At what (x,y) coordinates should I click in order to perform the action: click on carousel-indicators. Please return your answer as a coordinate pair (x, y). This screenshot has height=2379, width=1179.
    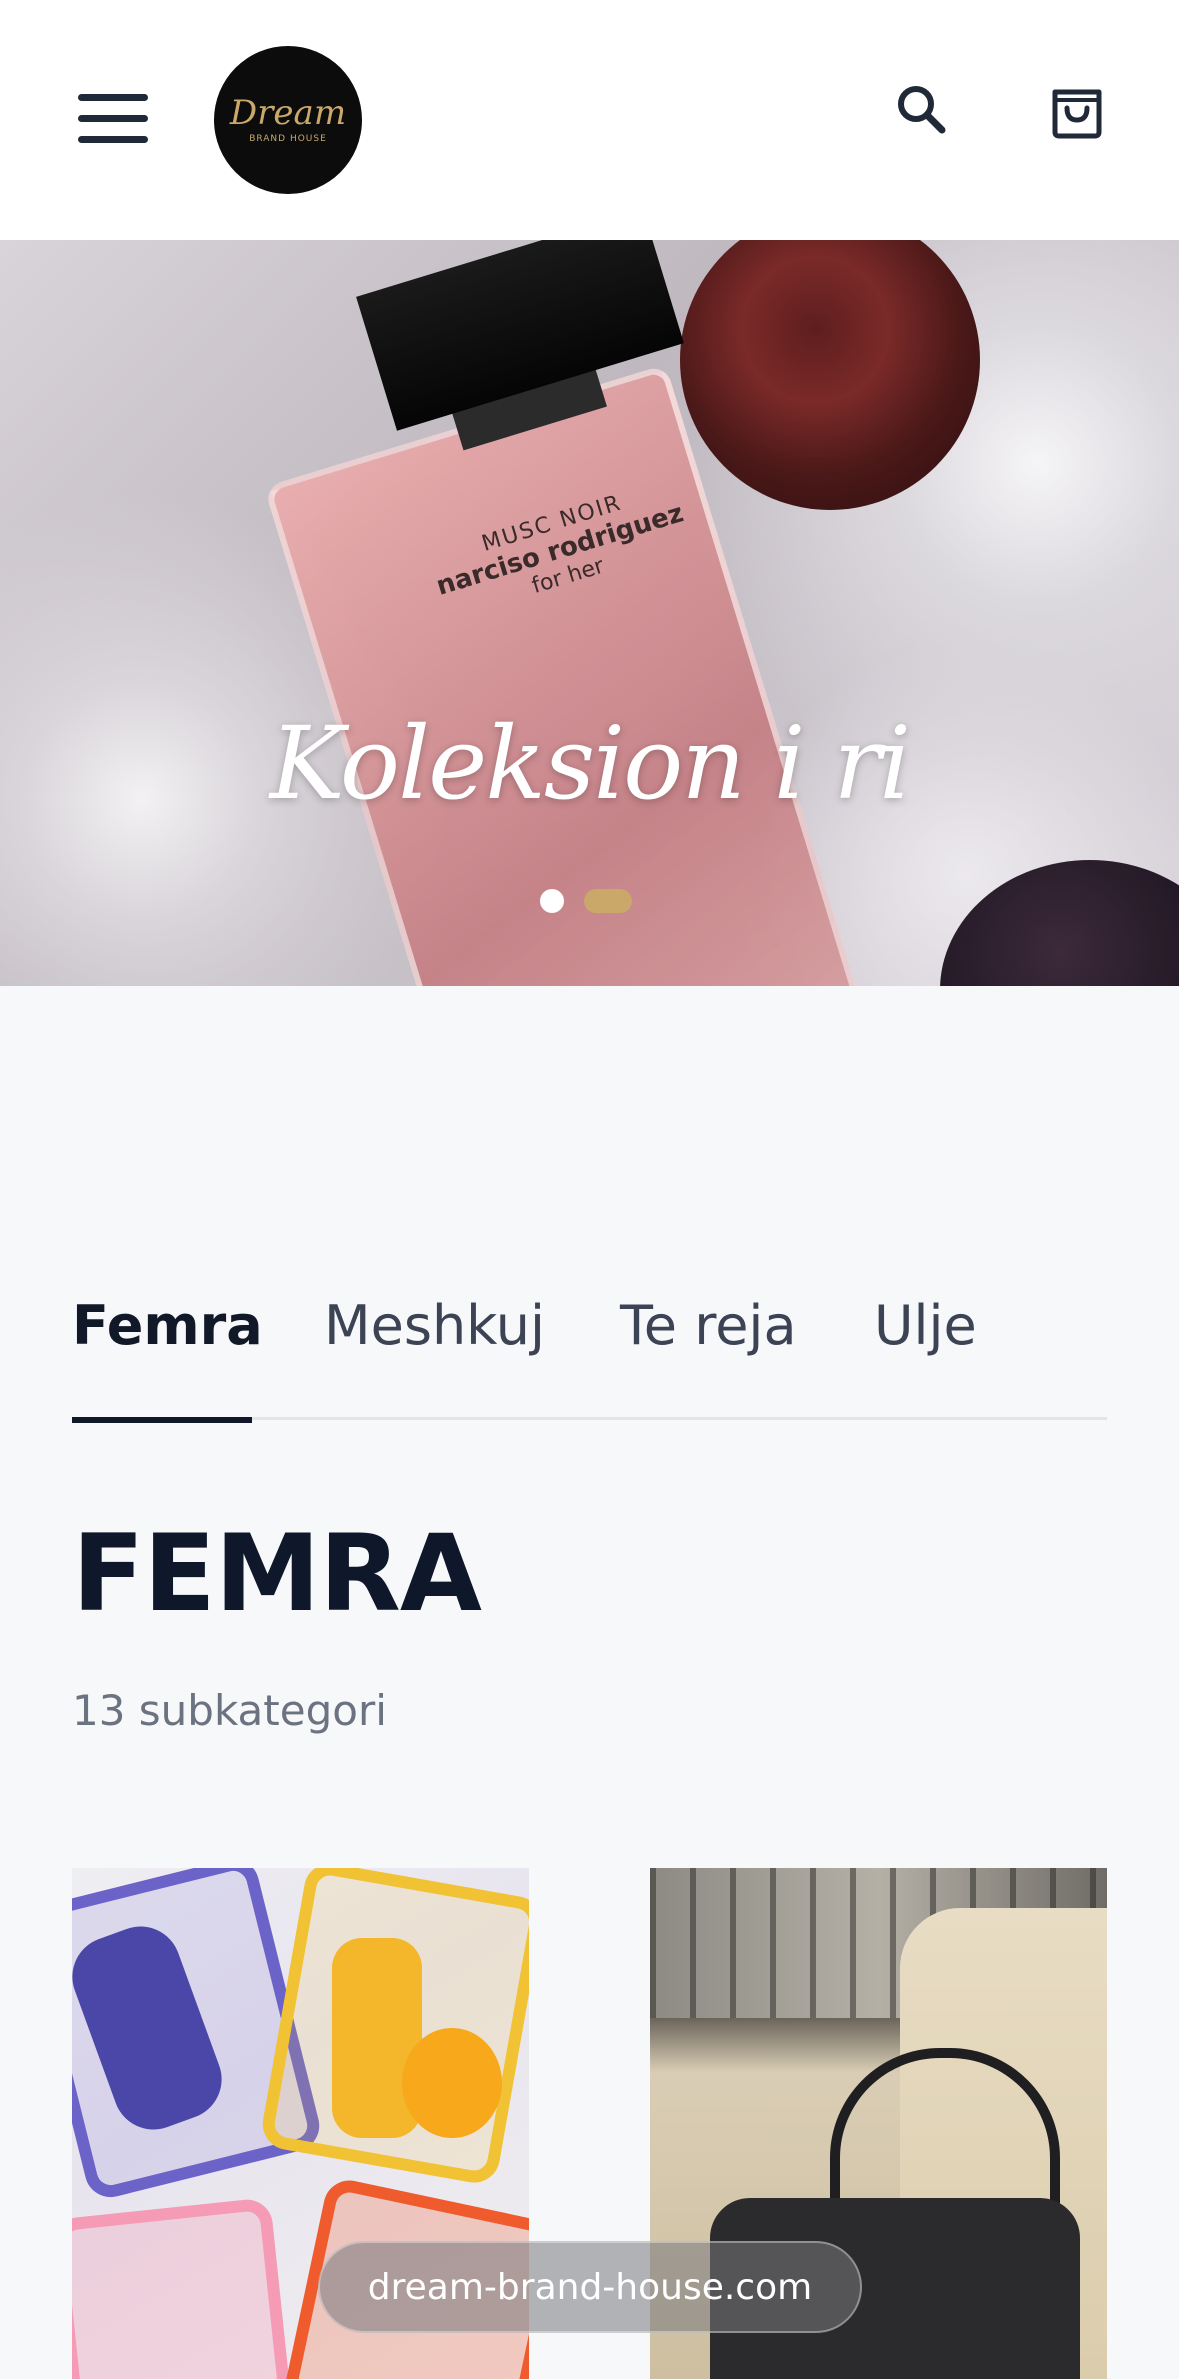
    Looking at the image, I should click on (586, 901).